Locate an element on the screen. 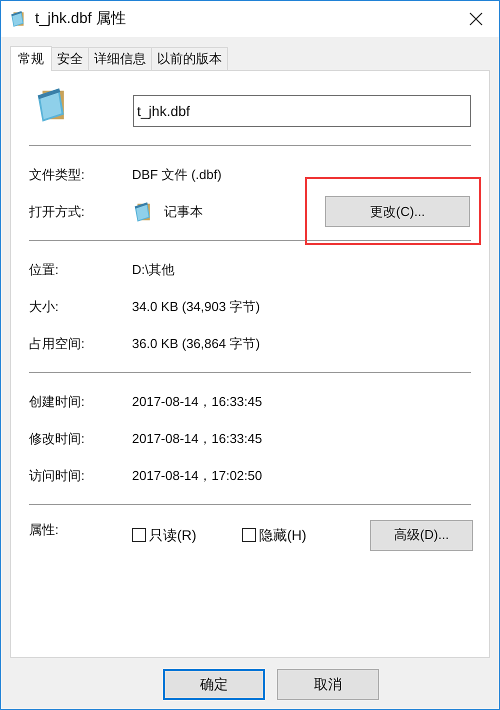 The height and width of the screenshot is (710, 500). field-label: 占用空间: is located at coordinates (57, 343).